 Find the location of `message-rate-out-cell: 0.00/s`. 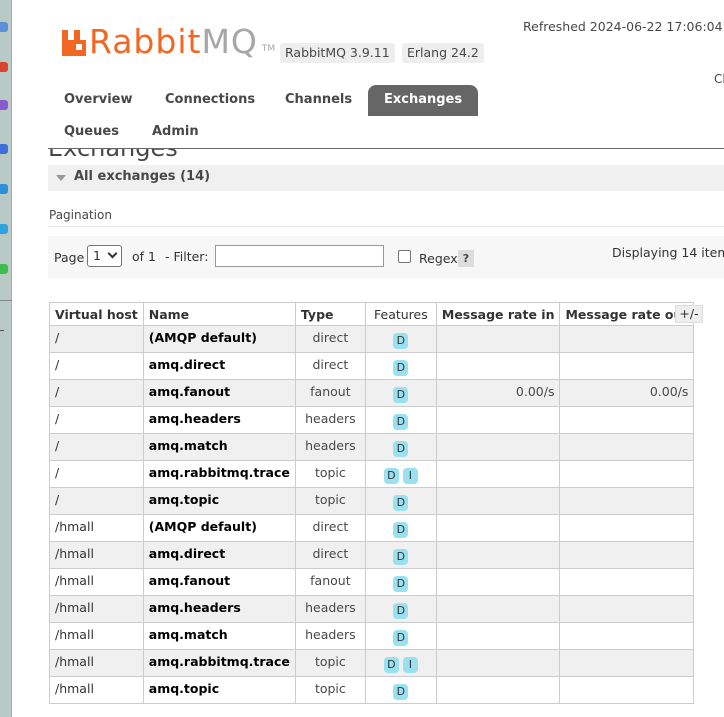

message-rate-out-cell: 0.00/s is located at coordinates (627, 393).